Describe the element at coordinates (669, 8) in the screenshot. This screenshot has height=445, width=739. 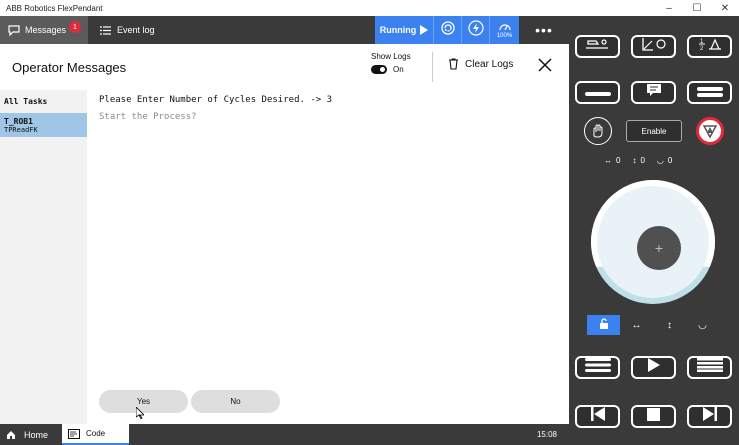
I see `minimize-button: –` at that location.